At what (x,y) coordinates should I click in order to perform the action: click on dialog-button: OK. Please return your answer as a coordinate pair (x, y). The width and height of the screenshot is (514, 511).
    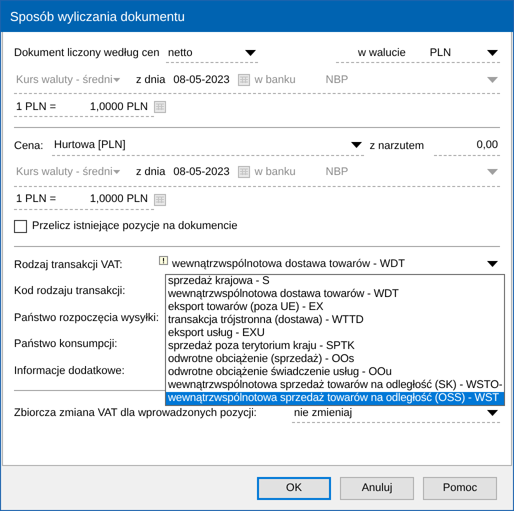
    Looking at the image, I should click on (294, 488).